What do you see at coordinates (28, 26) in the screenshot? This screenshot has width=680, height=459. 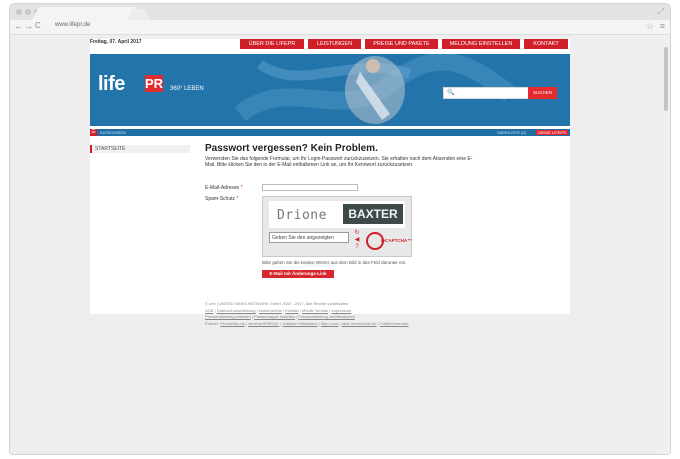 I see `forward-icon: →` at bounding box center [28, 26].